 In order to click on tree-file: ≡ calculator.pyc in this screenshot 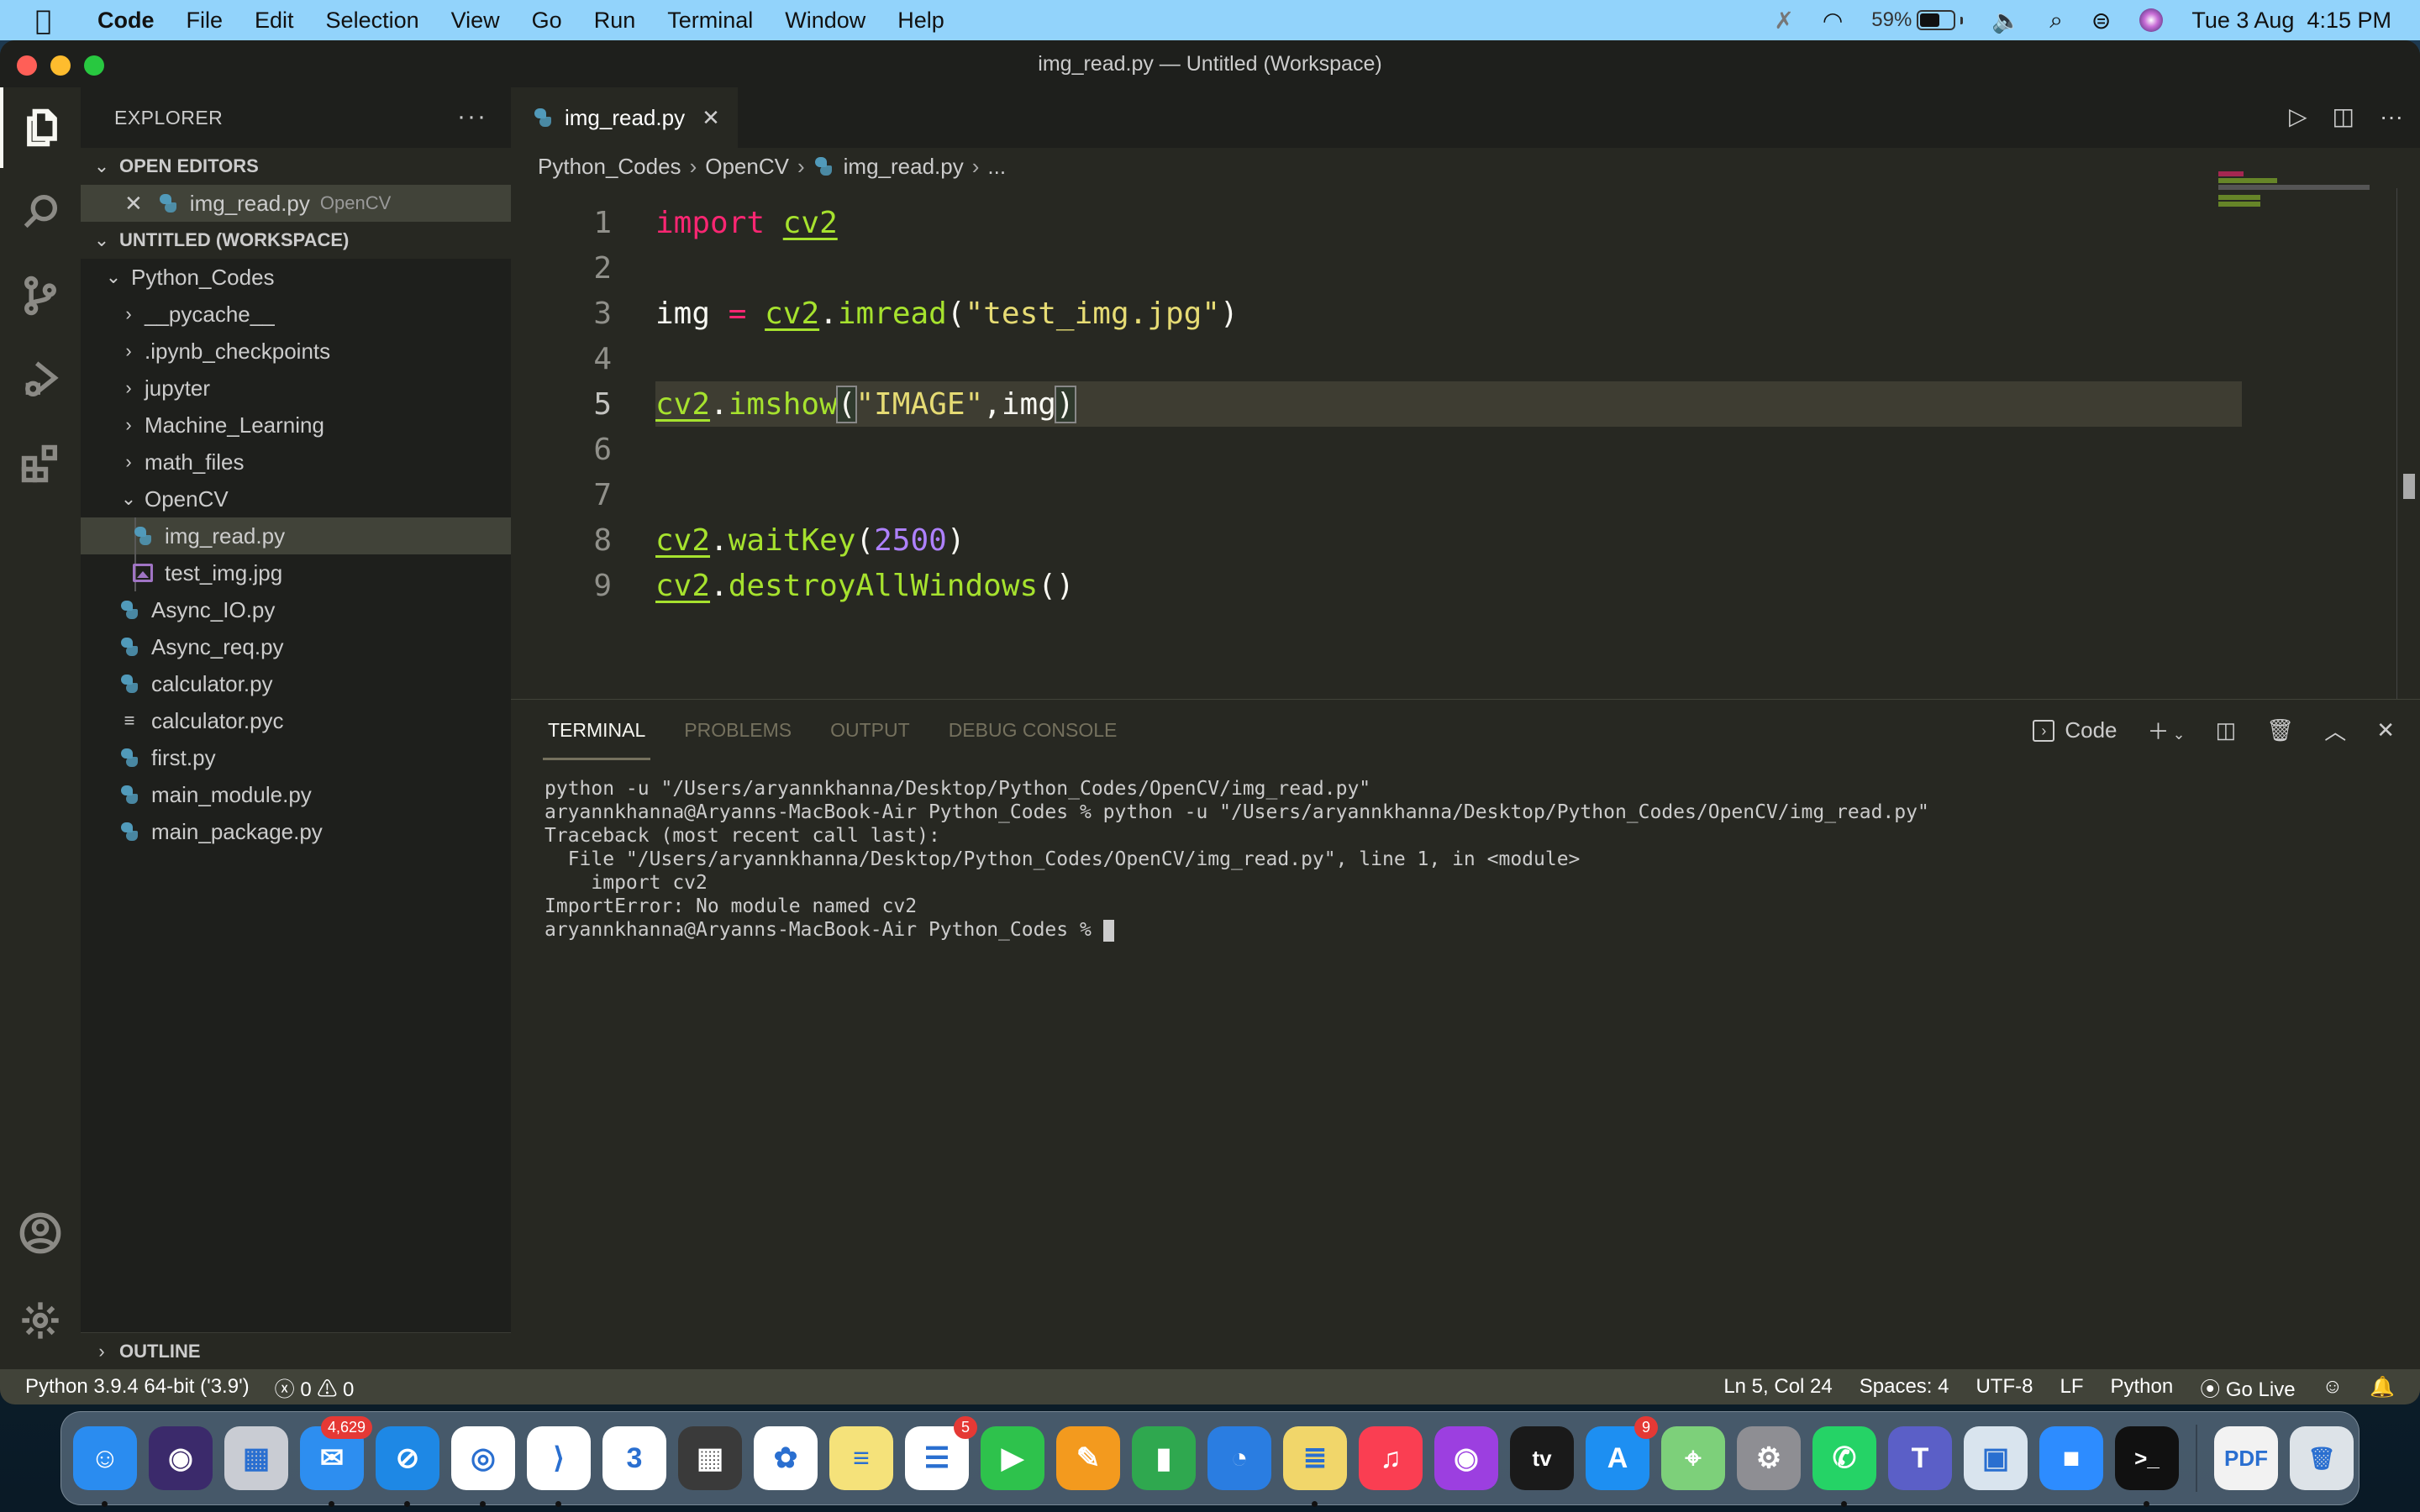, I will do `click(296, 720)`.